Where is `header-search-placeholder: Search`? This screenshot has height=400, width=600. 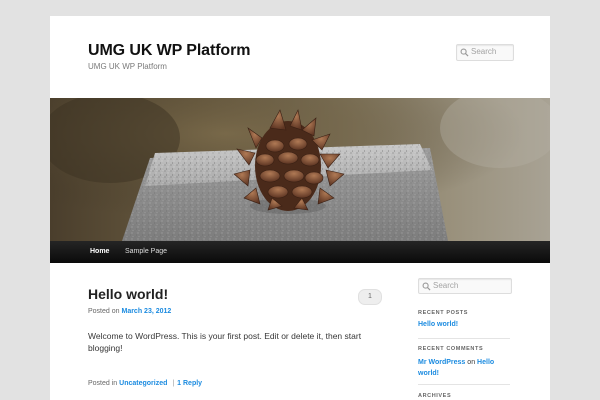
header-search-placeholder: Search is located at coordinates (484, 51).